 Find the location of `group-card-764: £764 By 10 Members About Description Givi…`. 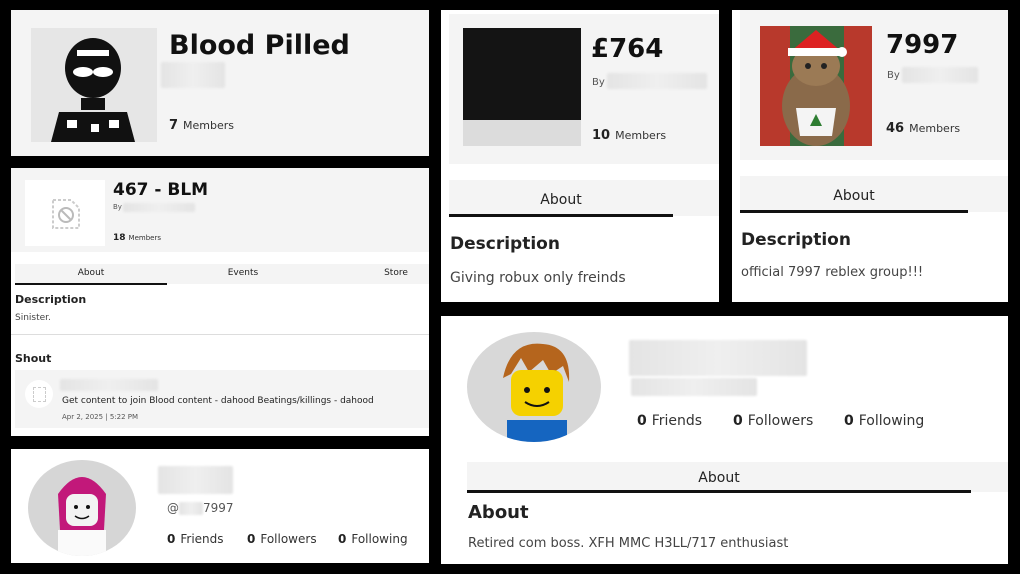

group-card-764: £764 By 10 Members About Description Givi… is located at coordinates (580, 156).